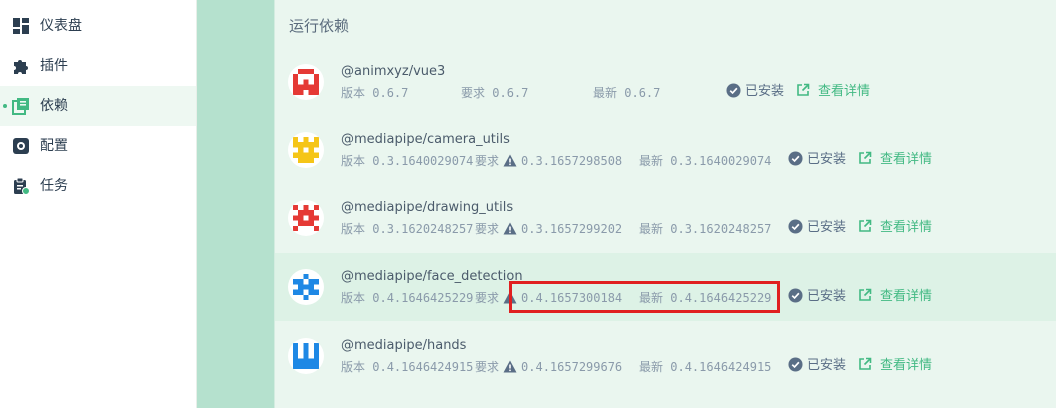 The height and width of the screenshot is (408, 1056). I want to click on sidebar-item-label: 配置, so click(54, 146).